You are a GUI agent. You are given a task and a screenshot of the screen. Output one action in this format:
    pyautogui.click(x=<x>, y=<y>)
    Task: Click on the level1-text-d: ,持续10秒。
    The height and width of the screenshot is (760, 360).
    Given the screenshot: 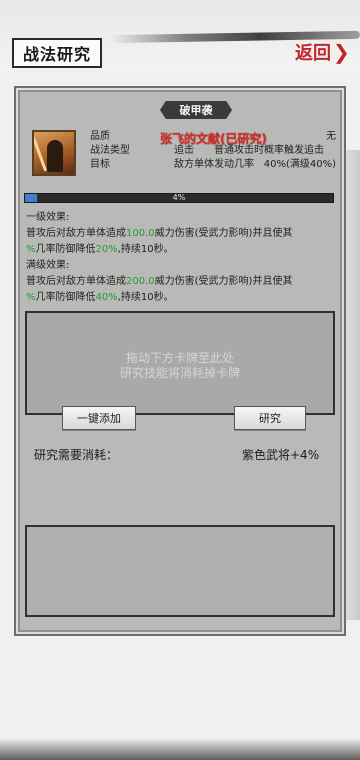 What is the action you would take?
    pyautogui.click(x=145, y=249)
    